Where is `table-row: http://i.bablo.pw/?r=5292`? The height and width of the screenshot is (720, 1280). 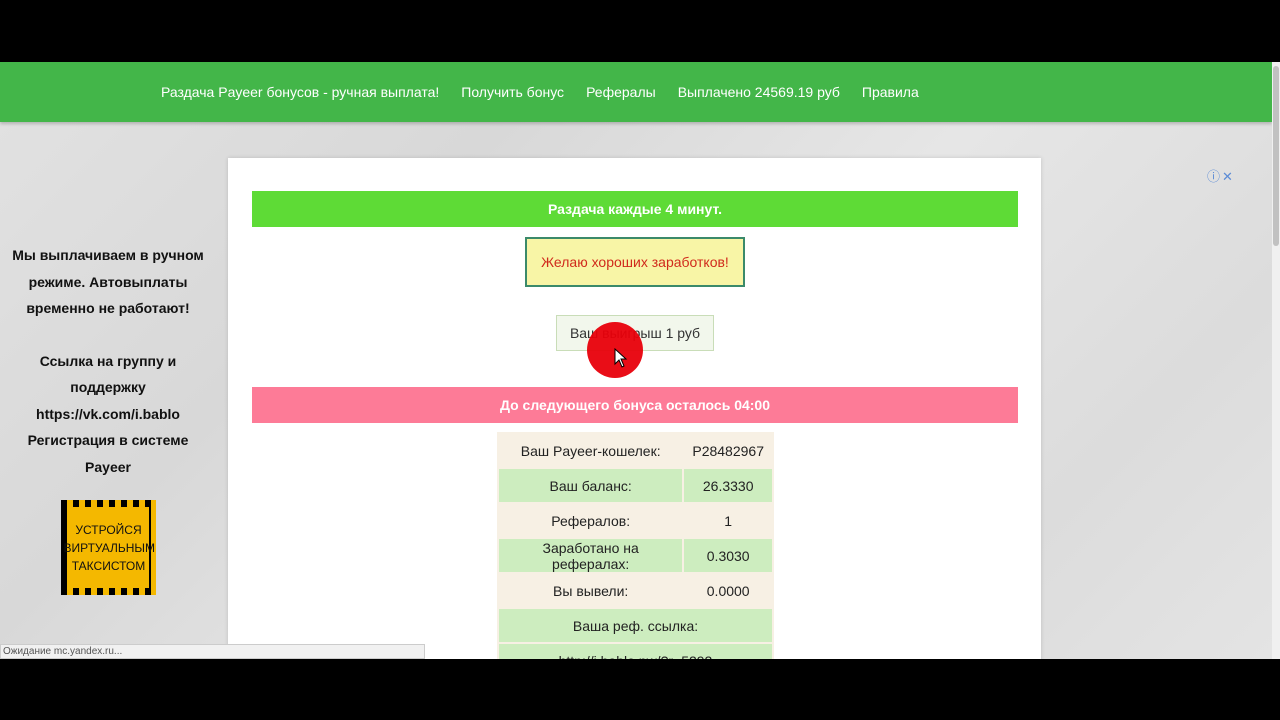
table-row: http://i.bablo.pw/?r=5292 is located at coordinates (635, 651).